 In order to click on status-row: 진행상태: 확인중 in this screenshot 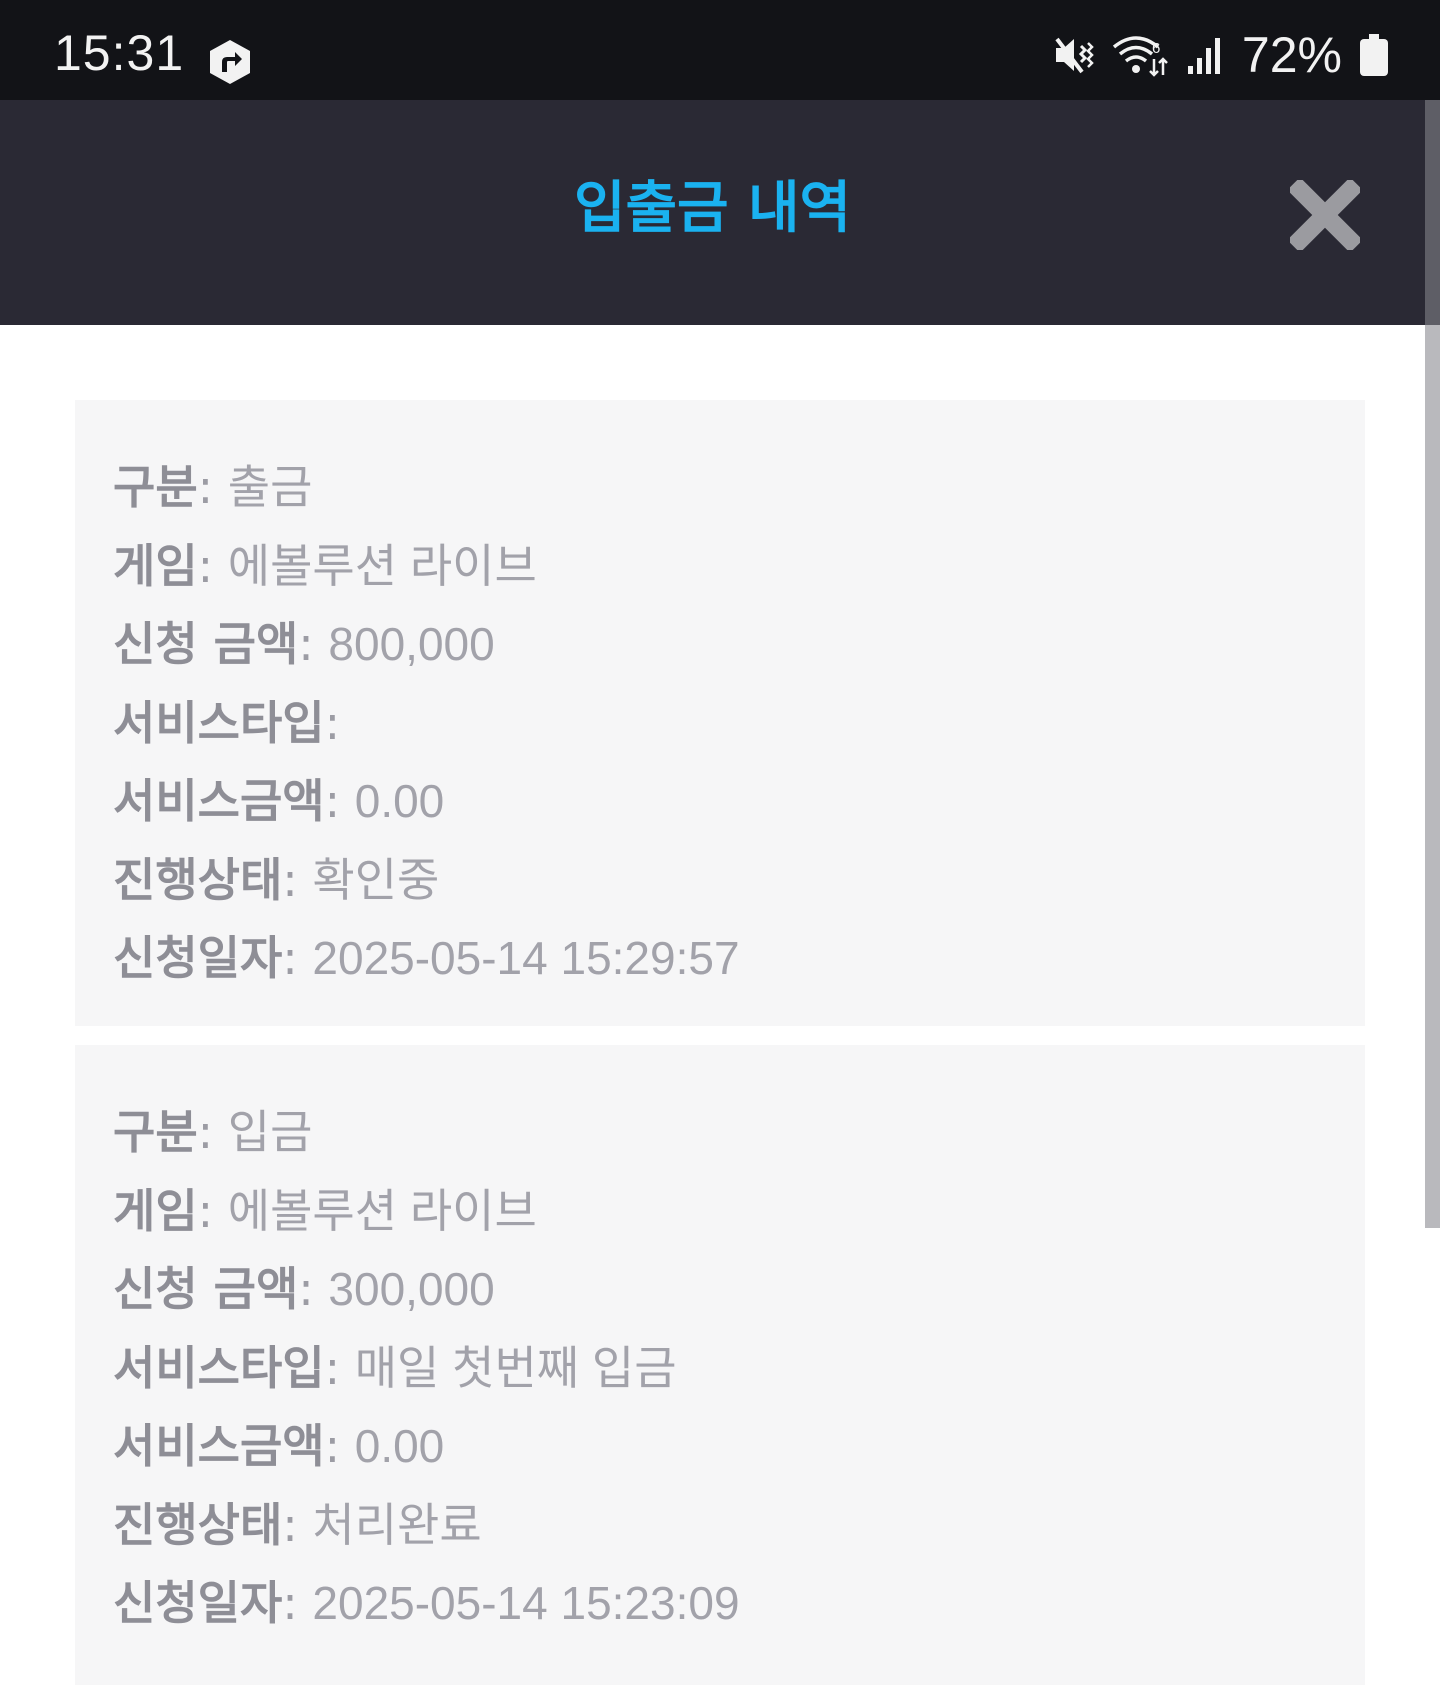, I will do `click(276, 879)`.